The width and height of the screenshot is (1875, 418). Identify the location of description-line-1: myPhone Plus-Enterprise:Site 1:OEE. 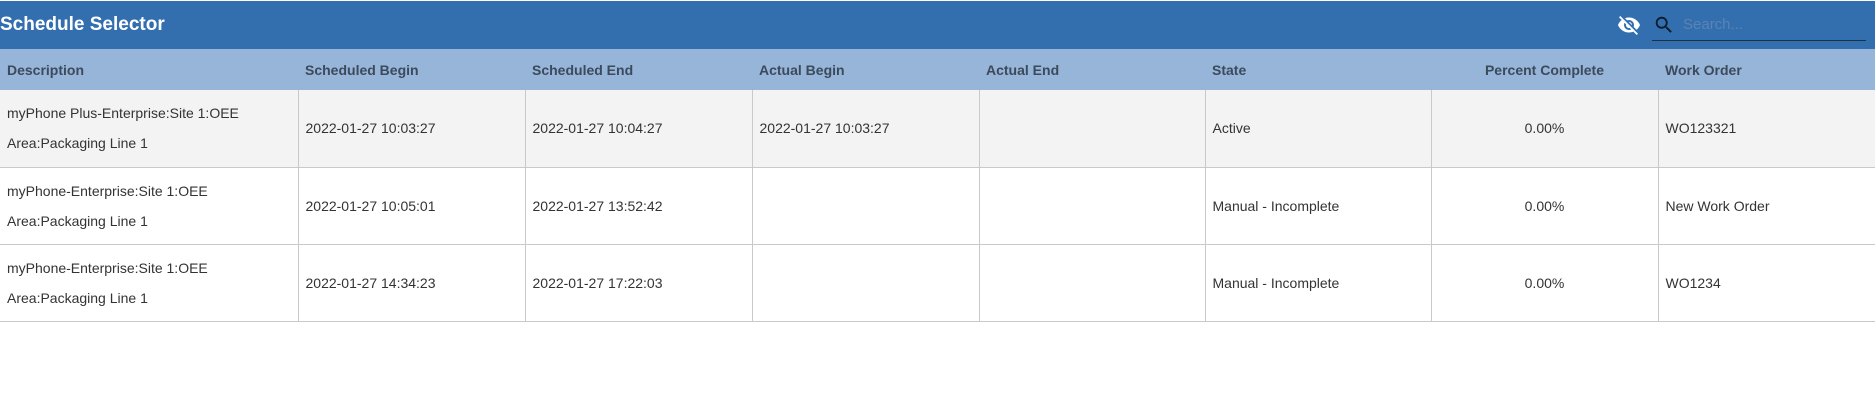
(123, 113).